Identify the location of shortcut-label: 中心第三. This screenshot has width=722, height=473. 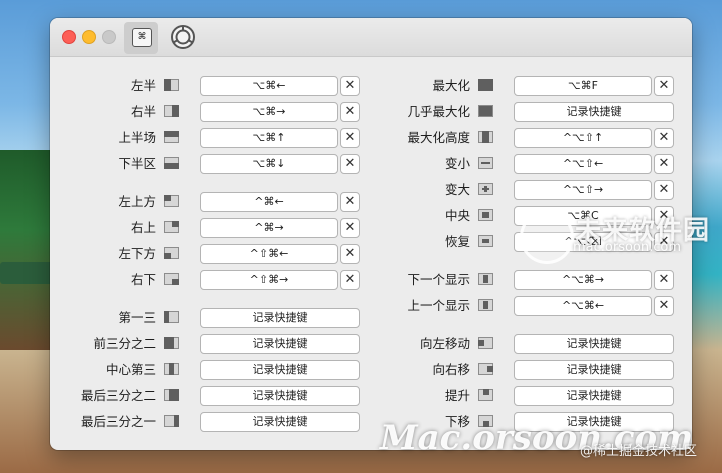
(130, 369).